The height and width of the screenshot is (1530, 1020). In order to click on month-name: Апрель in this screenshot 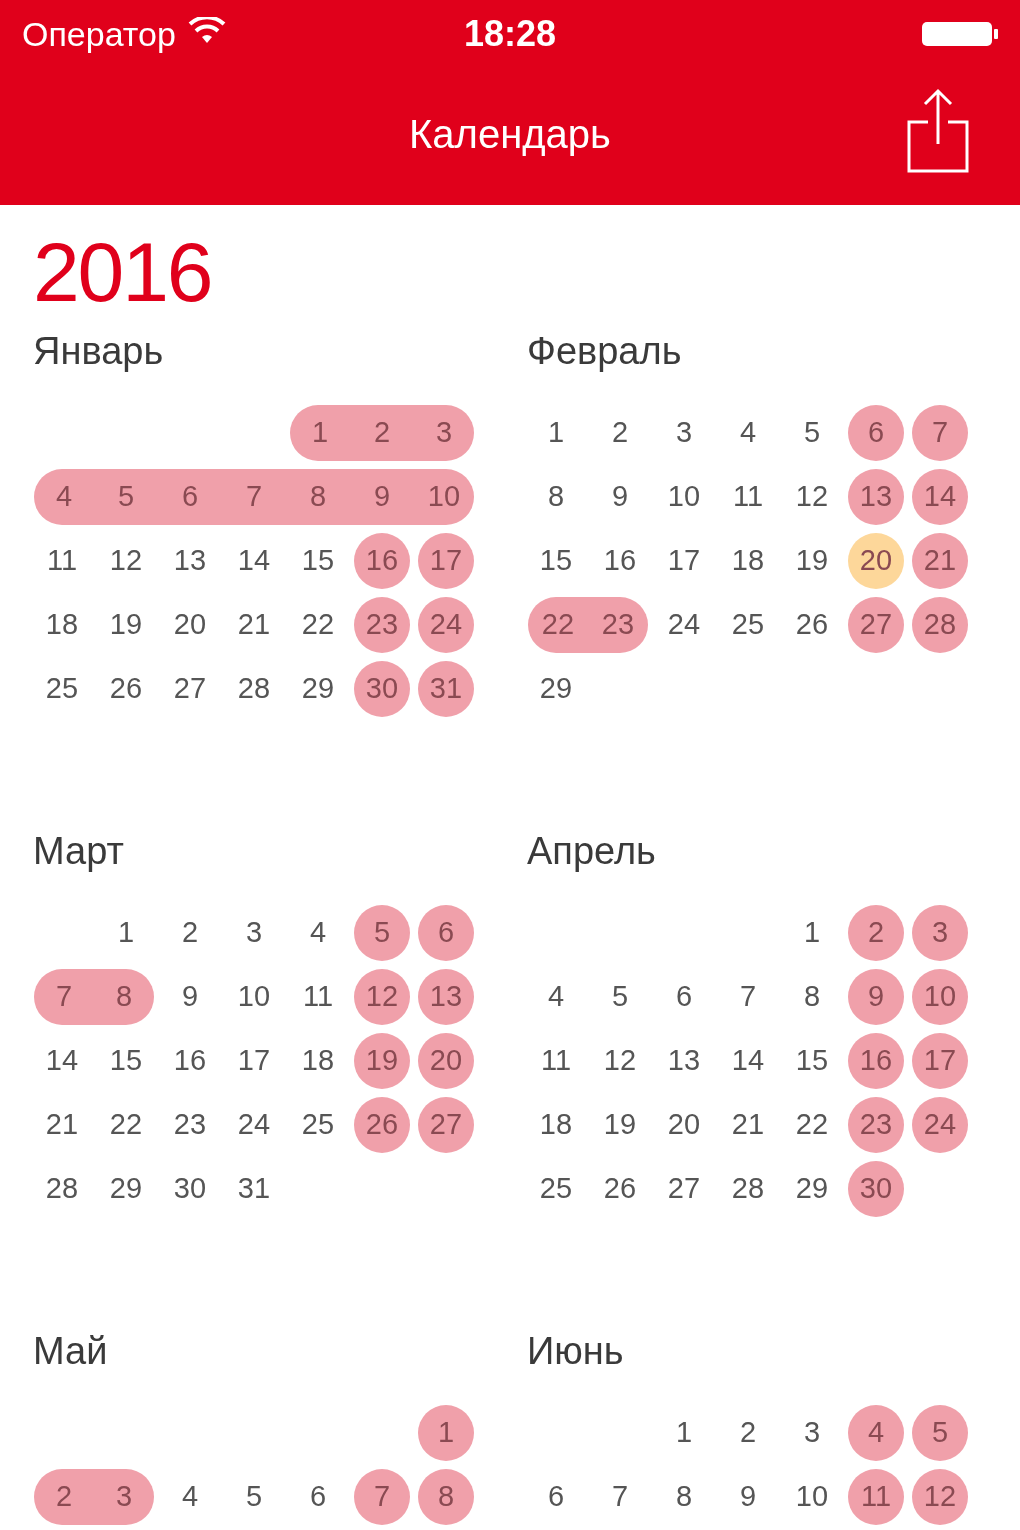, I will do `click(592, 851)`.